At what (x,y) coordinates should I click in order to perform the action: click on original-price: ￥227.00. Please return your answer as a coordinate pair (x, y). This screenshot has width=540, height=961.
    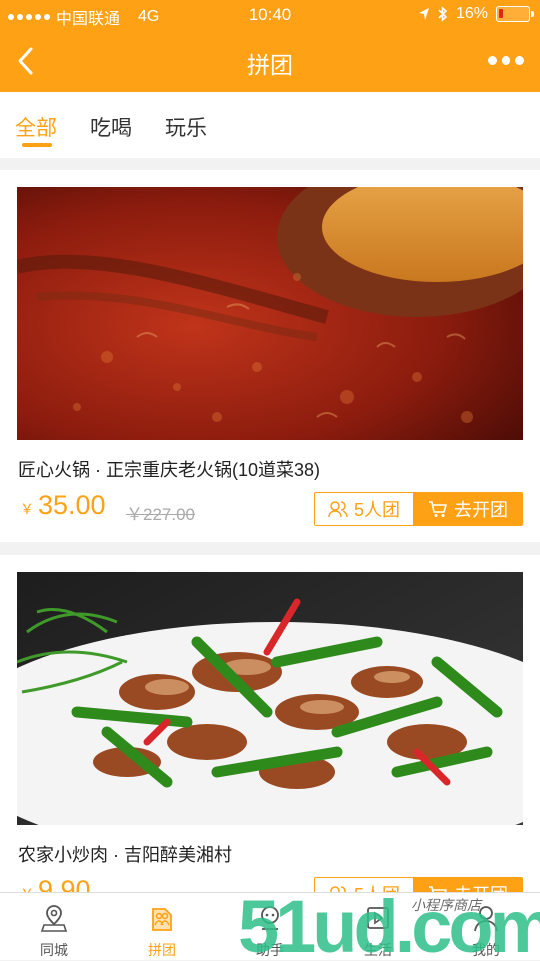
    Looking at the image, I should click on (160, 514).